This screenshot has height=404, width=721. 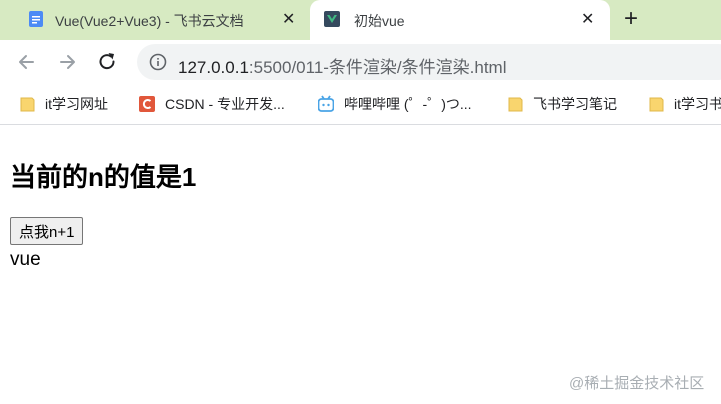 I want to click on tab-vue-page: 初始vue ✕, so click(x=460, y=20).